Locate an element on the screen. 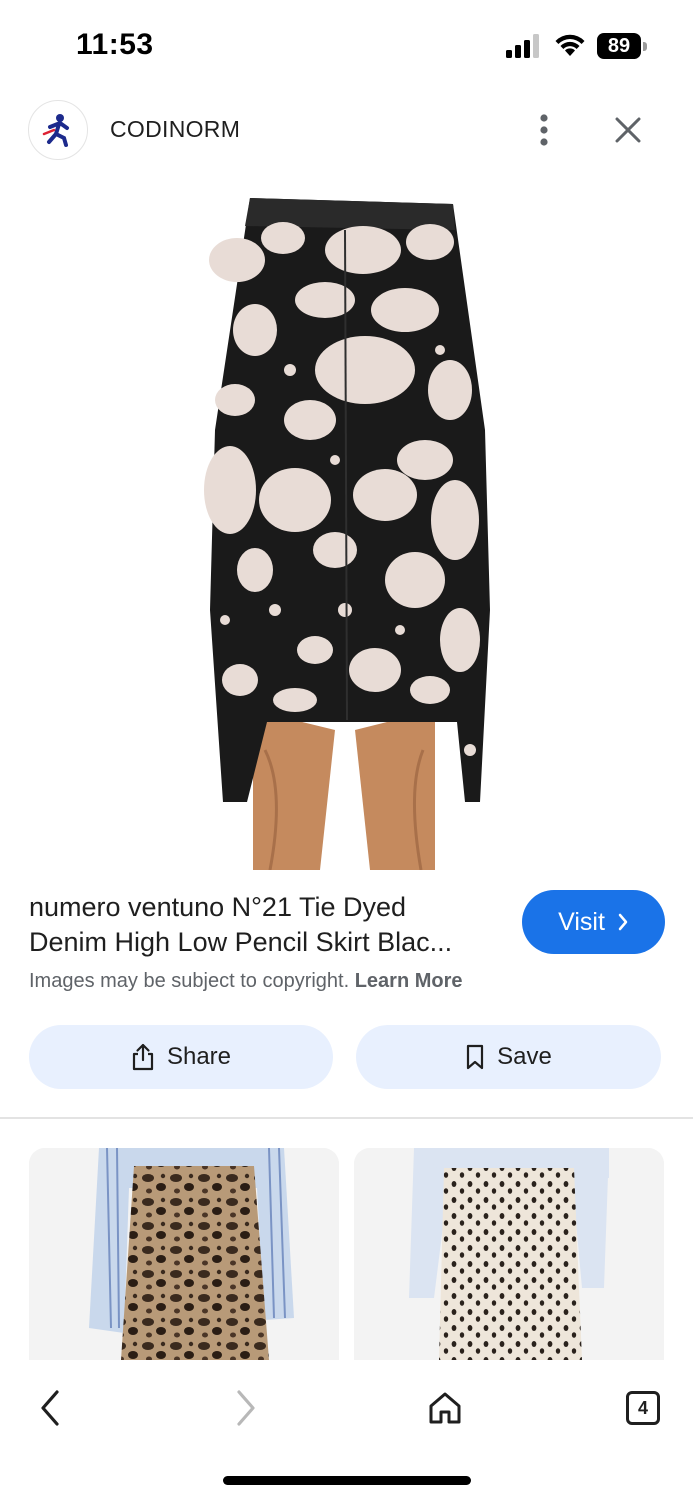  status-time: 11:53 is located at coordinates (115, 44).